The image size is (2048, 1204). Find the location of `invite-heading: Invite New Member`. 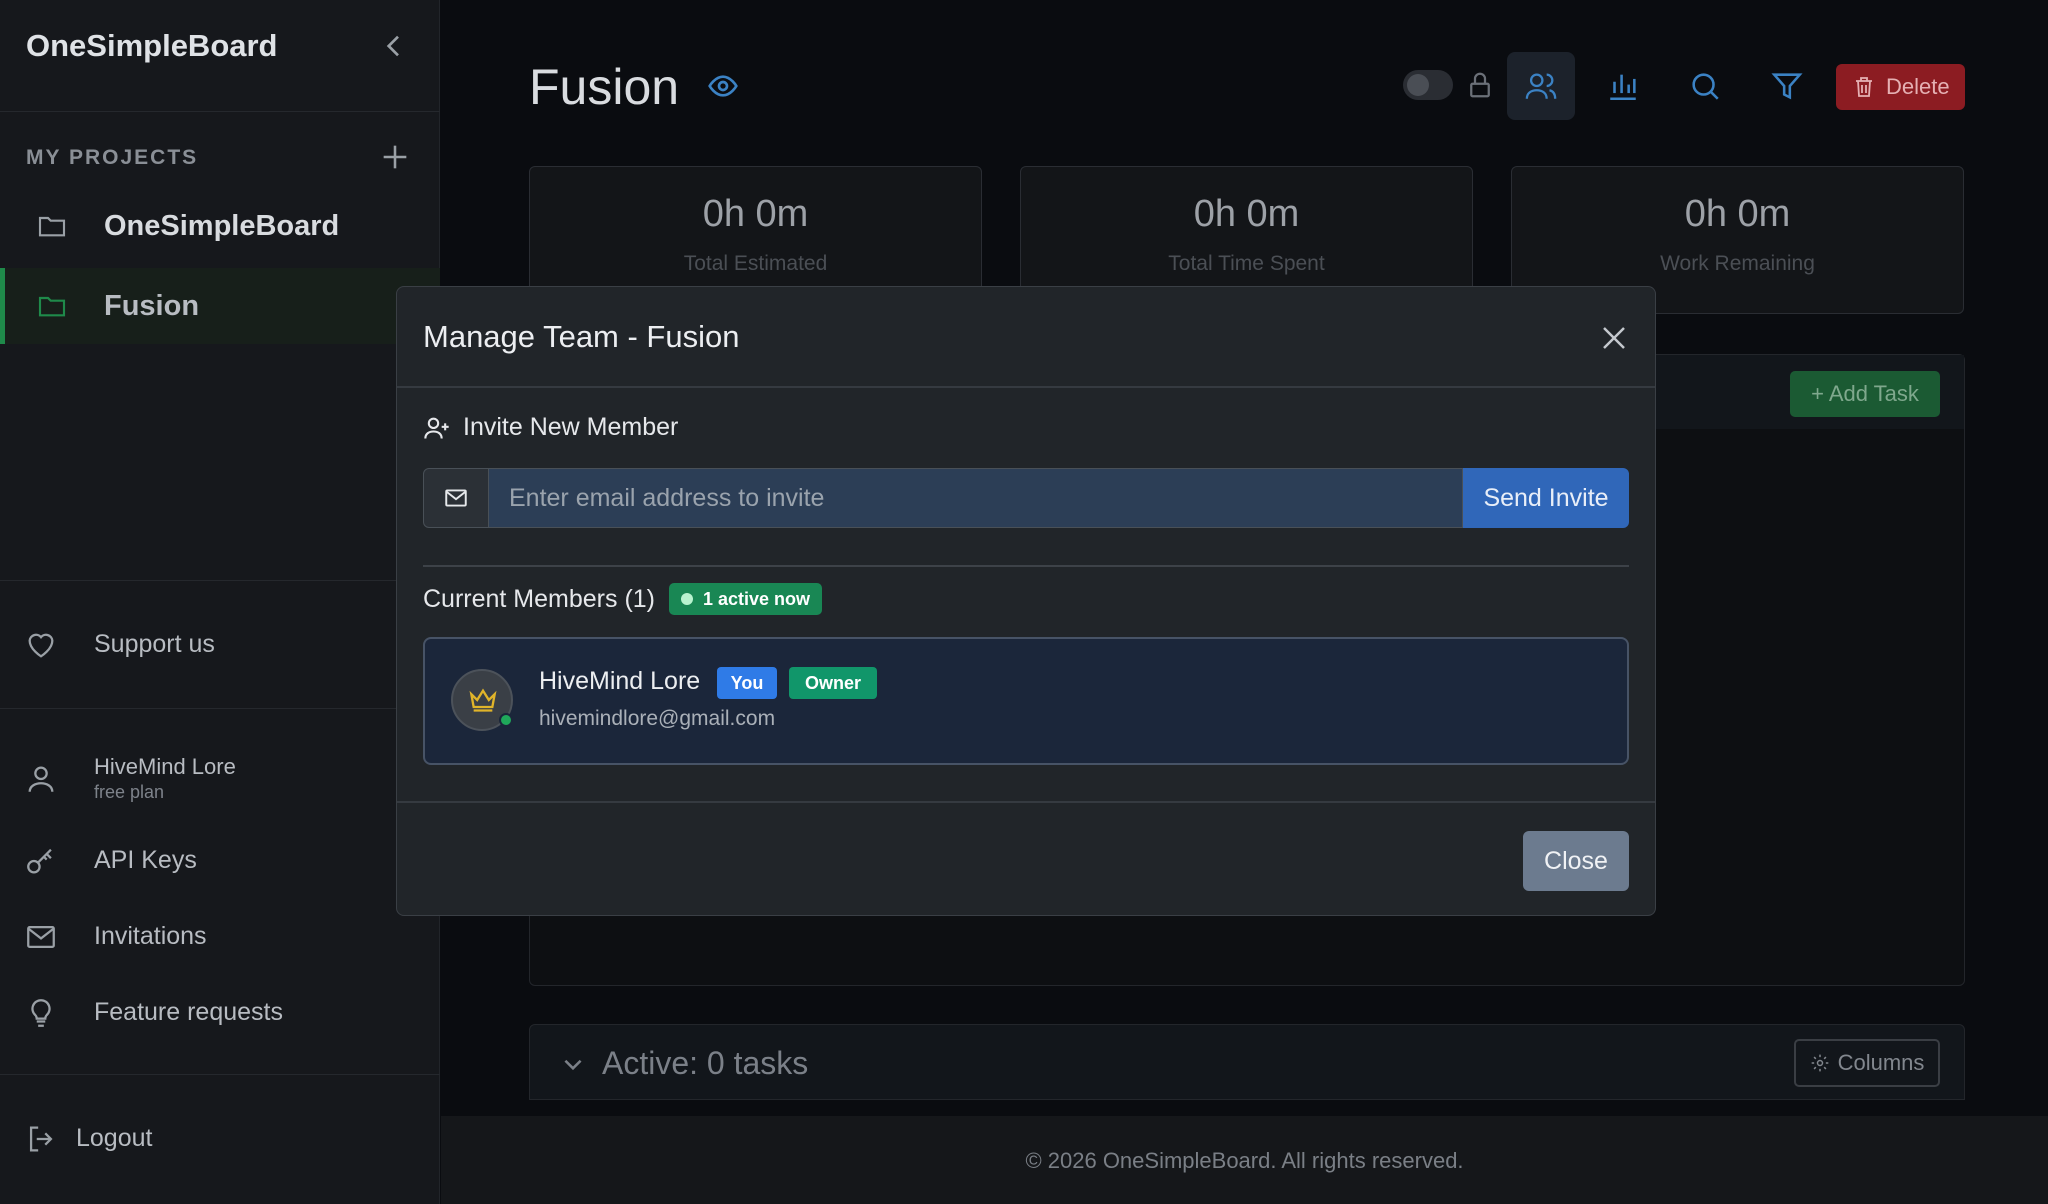

invite-heading: Invite New Member is located at coordinates (550, 427).